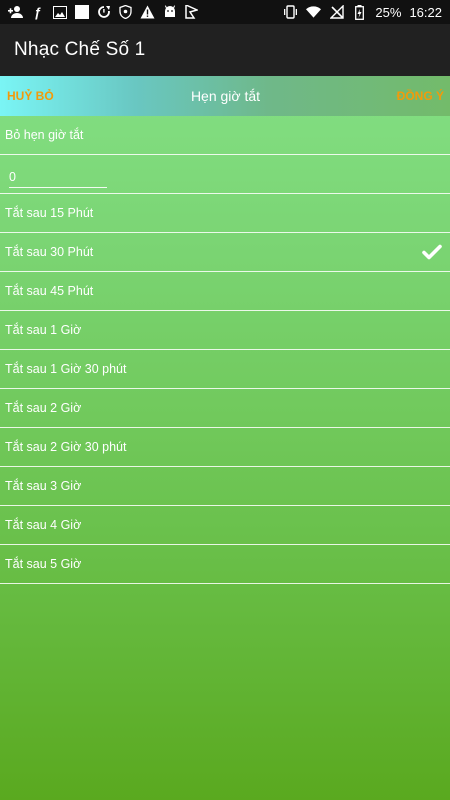  Describe the element at coordinates (425, 12) in the screenshot. I see `clock: 16:22` at that location.